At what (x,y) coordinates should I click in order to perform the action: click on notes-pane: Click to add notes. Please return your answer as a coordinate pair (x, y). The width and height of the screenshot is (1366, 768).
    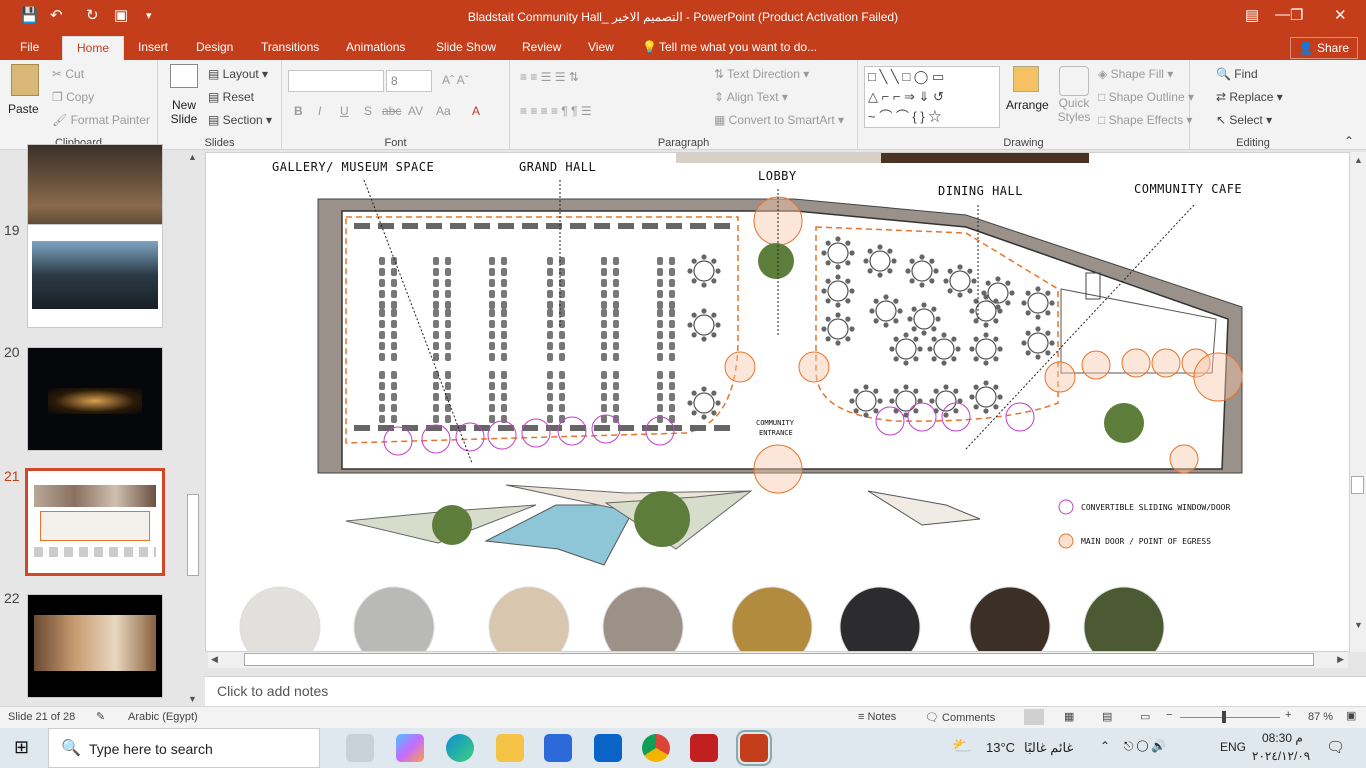
    Looking at the image, I should click on (785, 691).